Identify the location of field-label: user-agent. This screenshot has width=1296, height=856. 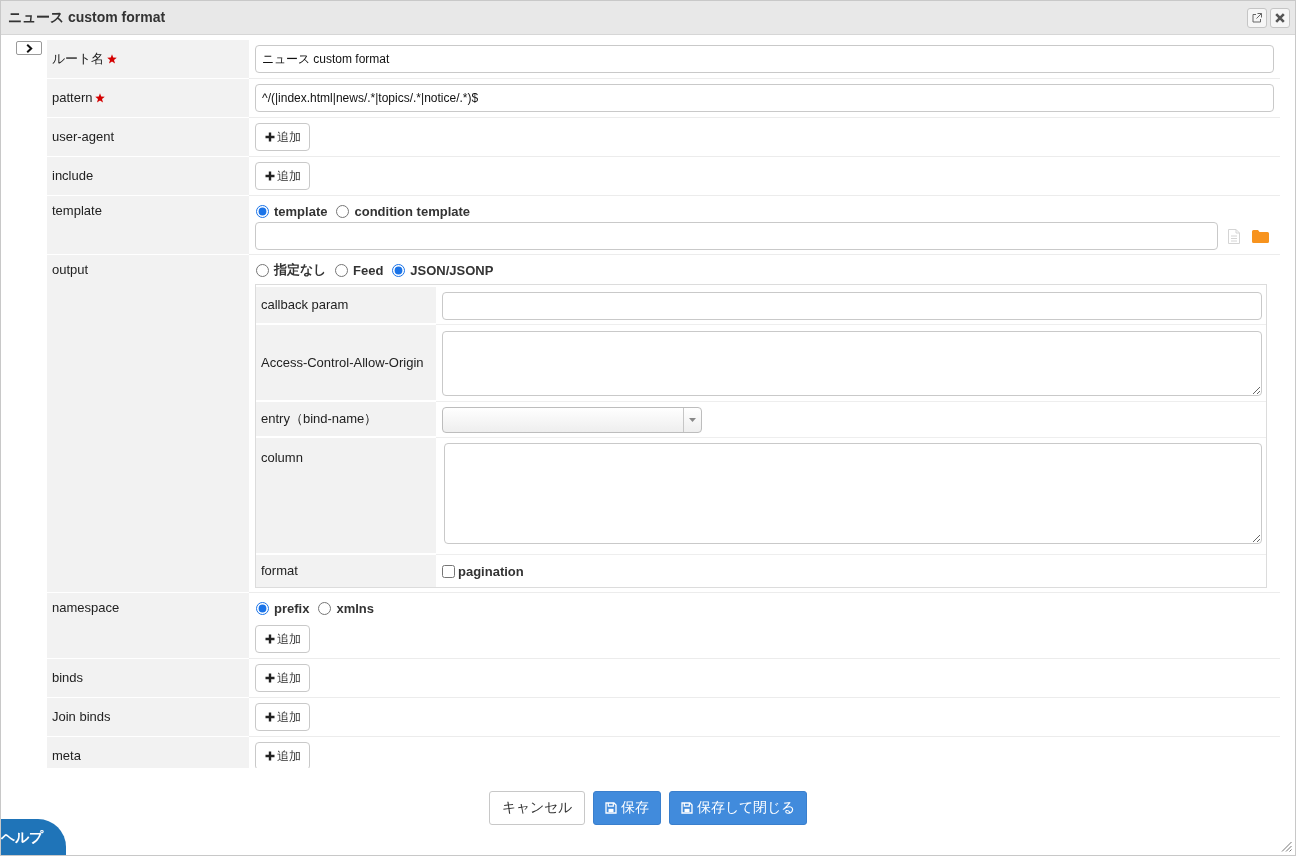
(83, 137).